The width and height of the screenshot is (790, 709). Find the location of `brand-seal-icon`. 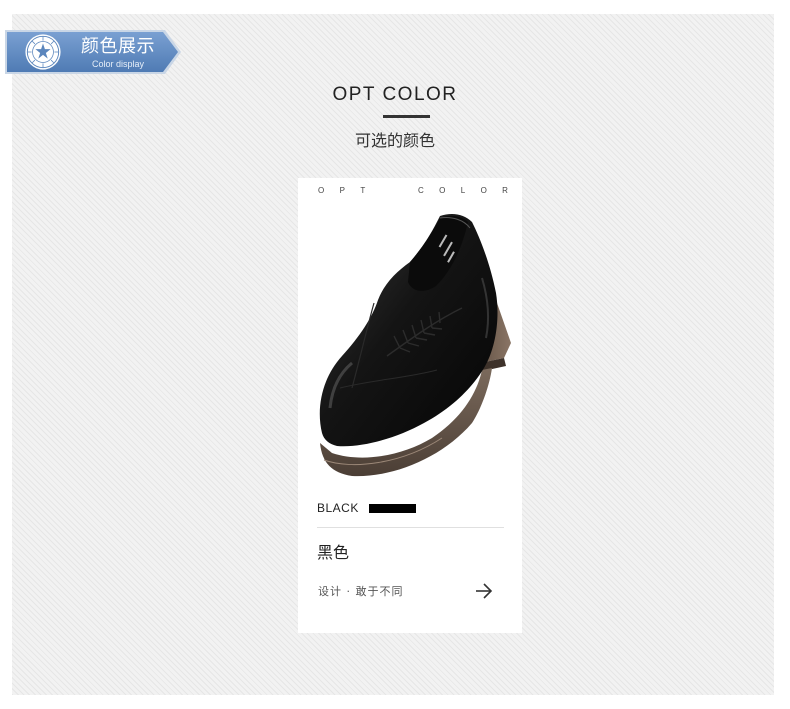

brand-seal-icon is located at coordinates (43, 52).